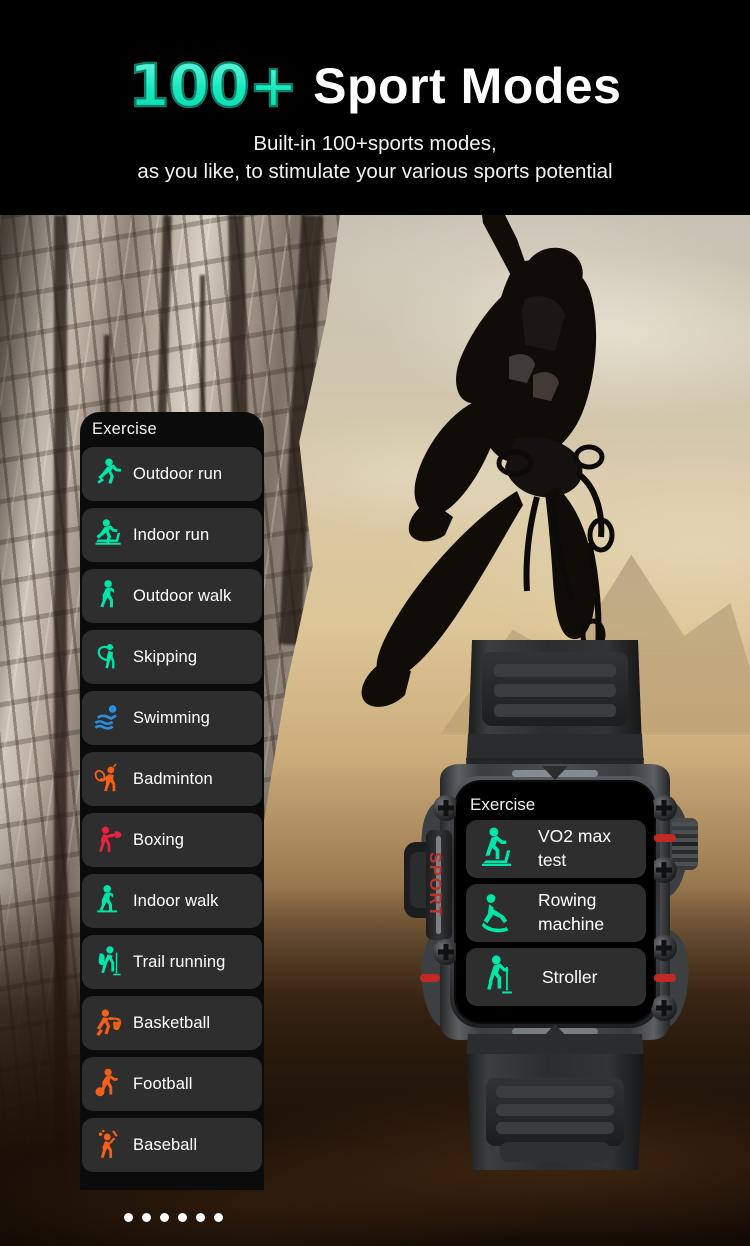 This screenshot has width=750, height=1246. What do you see at coordinates (176, 900) in the screenshot?
I see `sport-list-item-label: Indoor walk` at bounding box center [176, 900].